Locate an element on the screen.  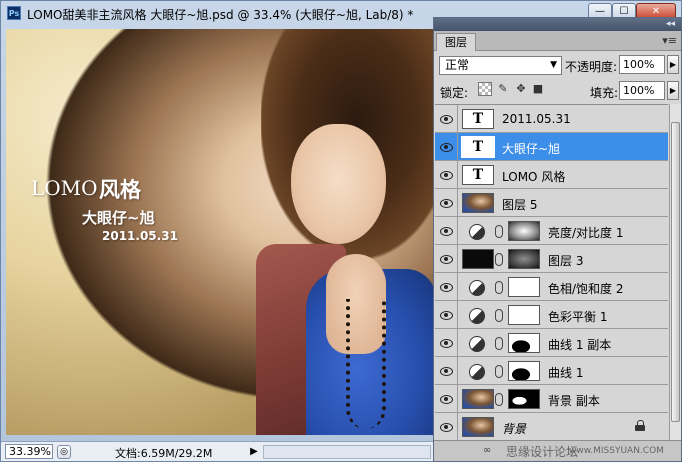
layer-row: 图层 5 is located at coordinates (551, 203).